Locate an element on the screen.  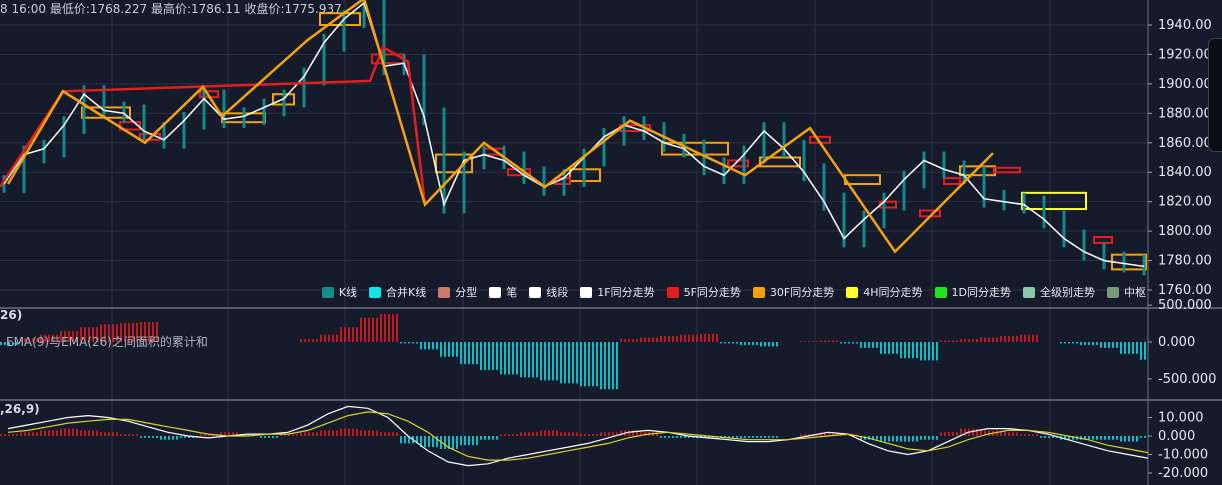
center-4h-box is located at coordinates (1054, 201).